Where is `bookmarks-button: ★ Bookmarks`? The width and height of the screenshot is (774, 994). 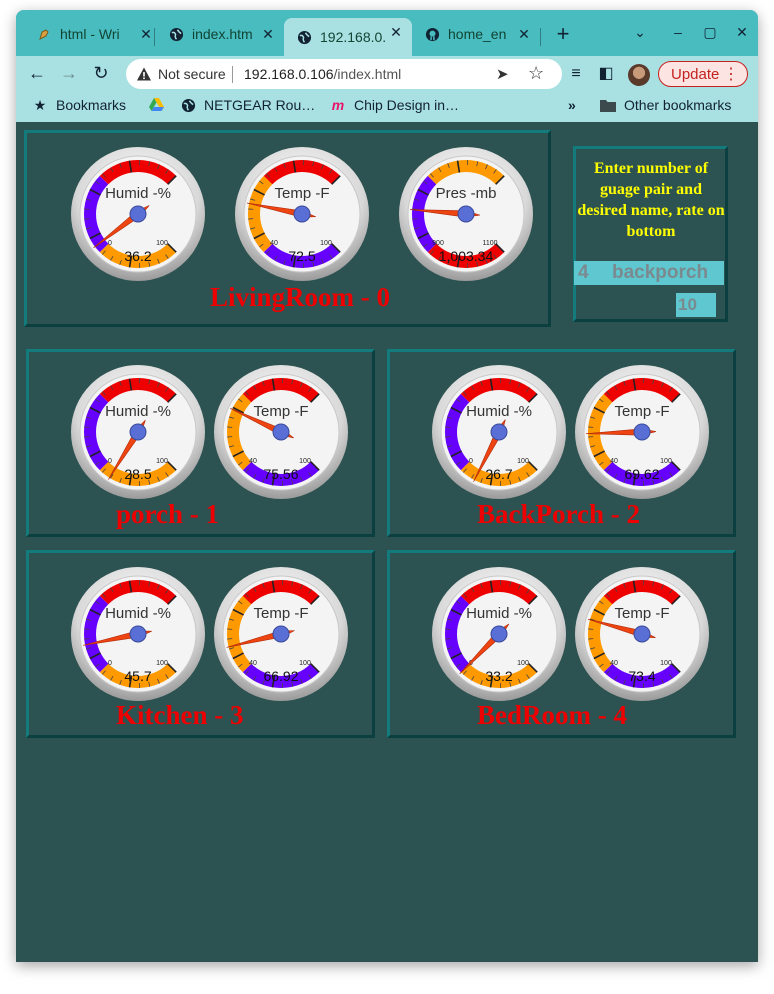
bookmarks-button: ★ Bookmarks is located at coordinates (79, 105).